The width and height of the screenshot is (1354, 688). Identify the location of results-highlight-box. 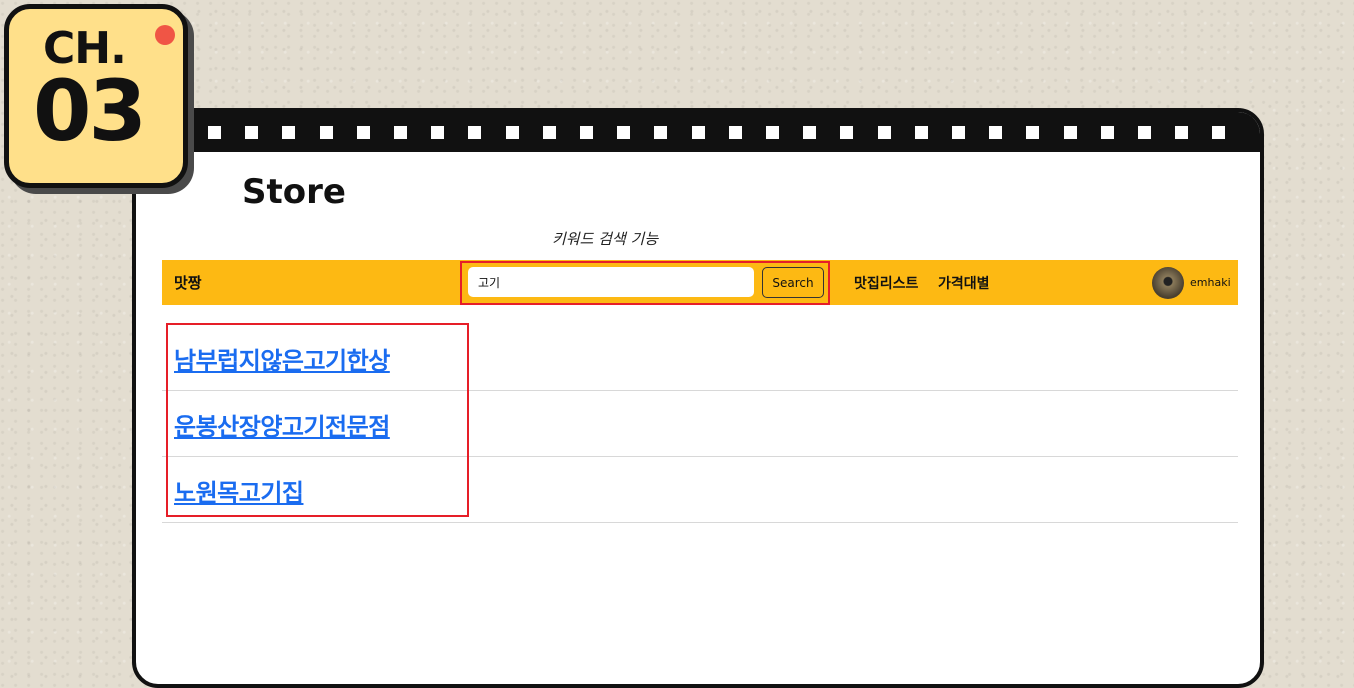
(317, 420).